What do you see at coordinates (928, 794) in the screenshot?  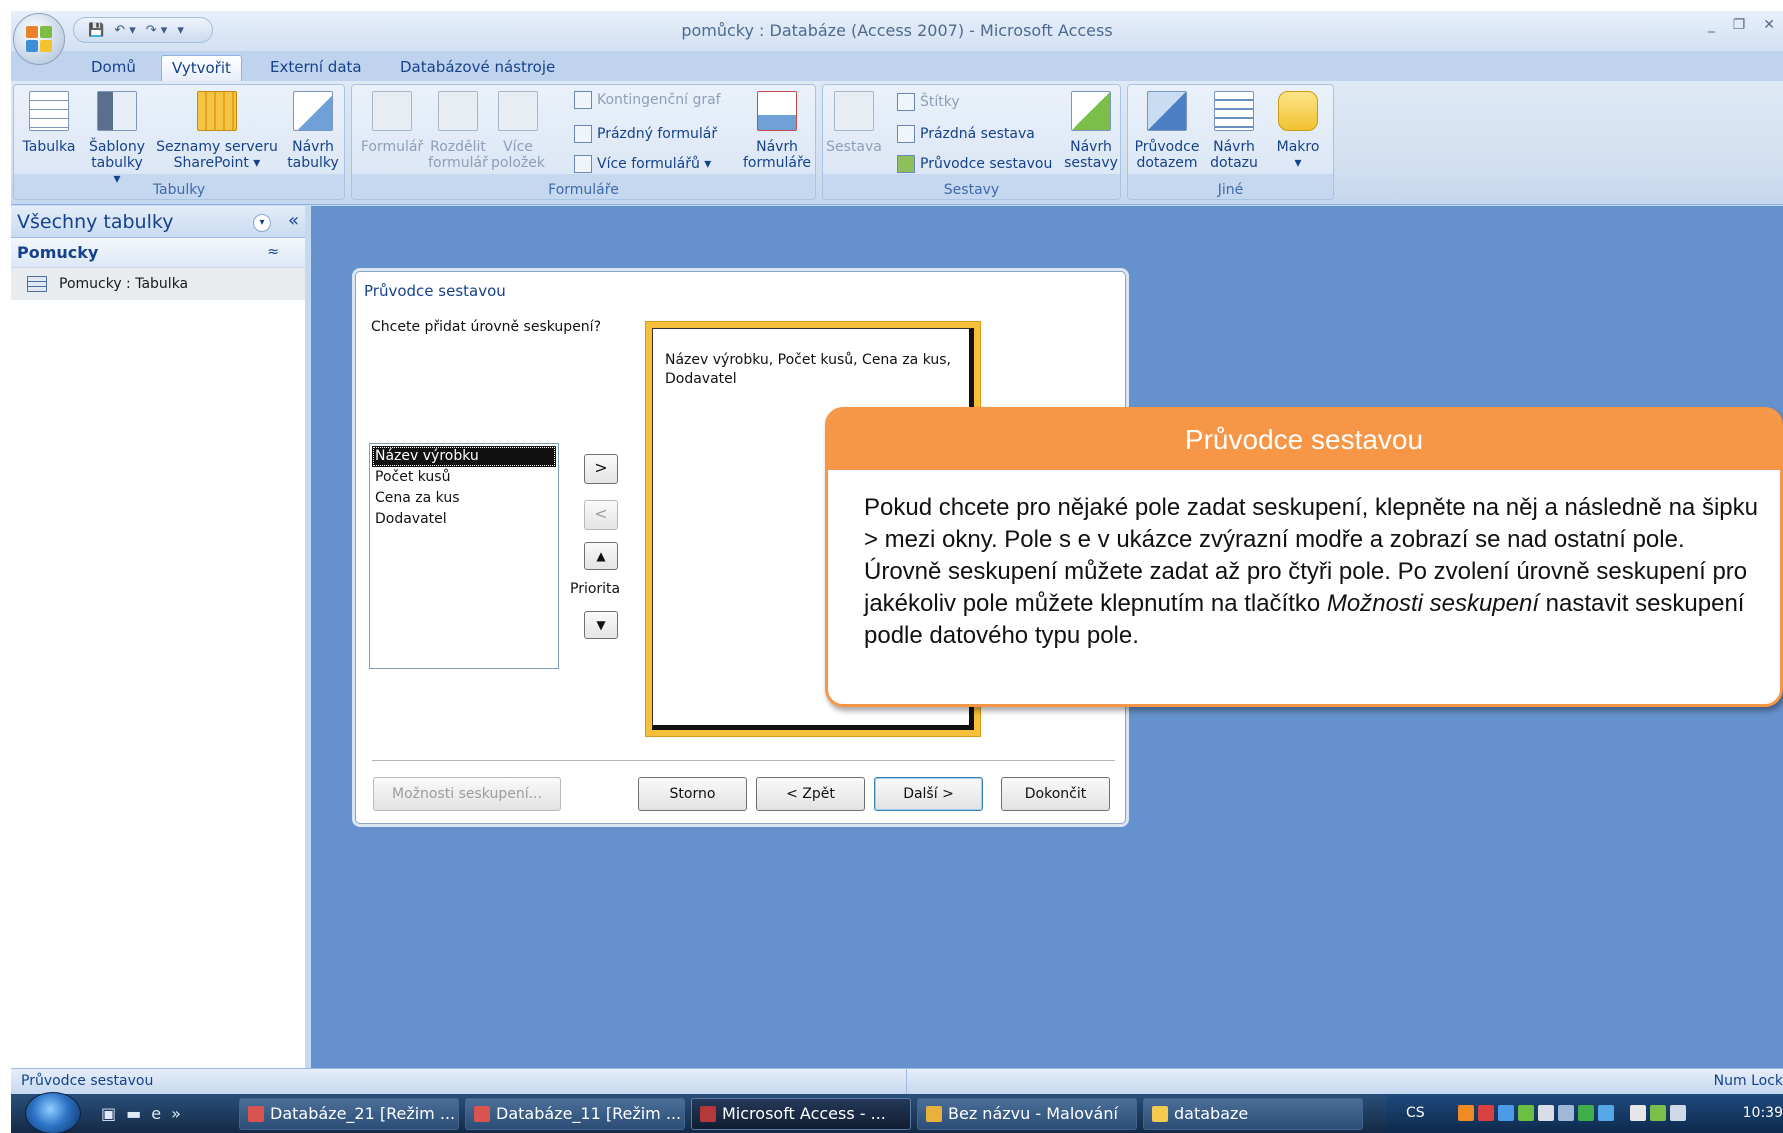 I see `next-button: Další >` at bounding box center [928, 794].